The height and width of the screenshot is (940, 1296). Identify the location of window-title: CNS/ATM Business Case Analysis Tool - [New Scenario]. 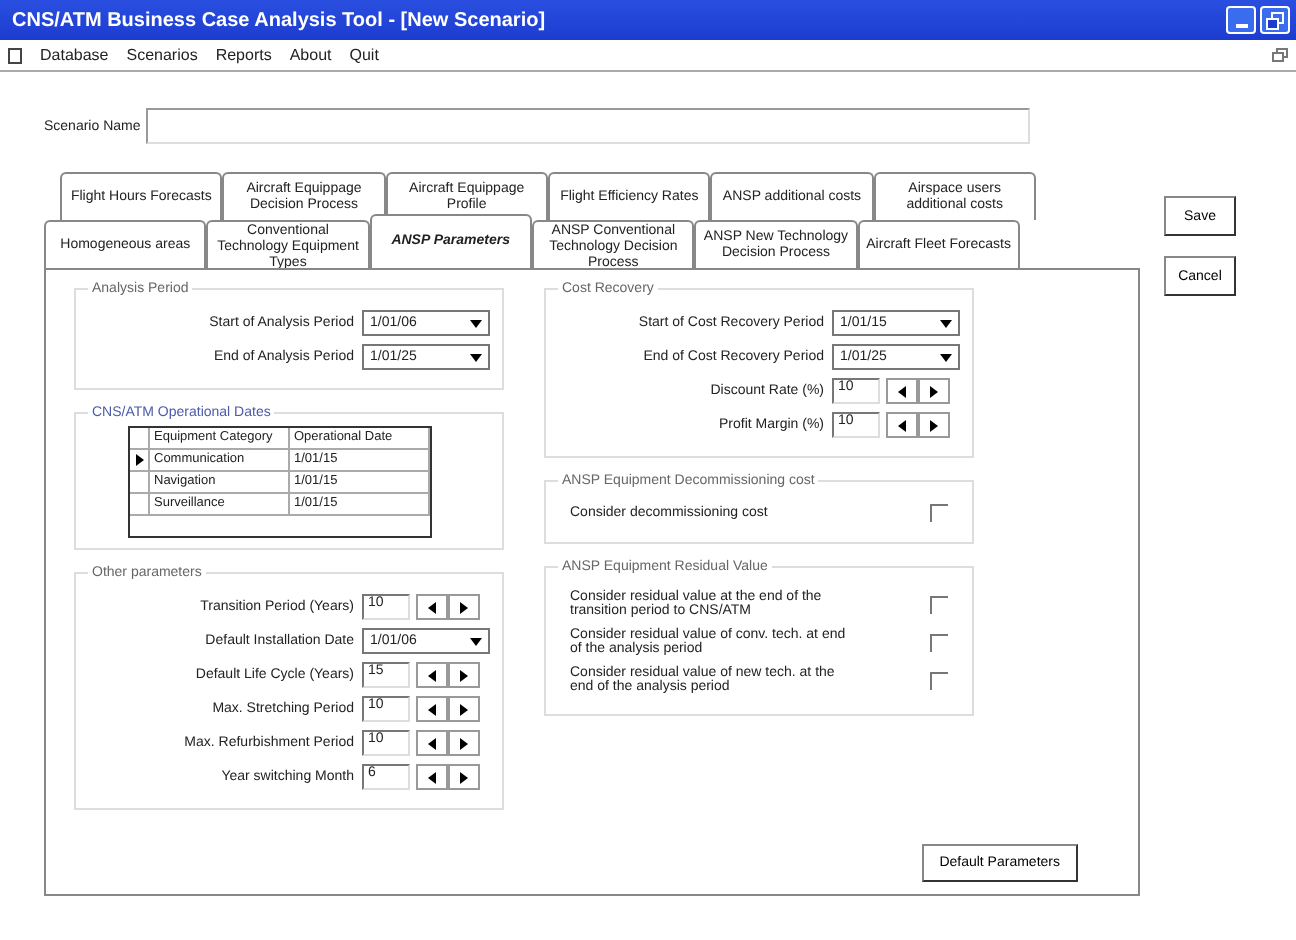
(279, 20).